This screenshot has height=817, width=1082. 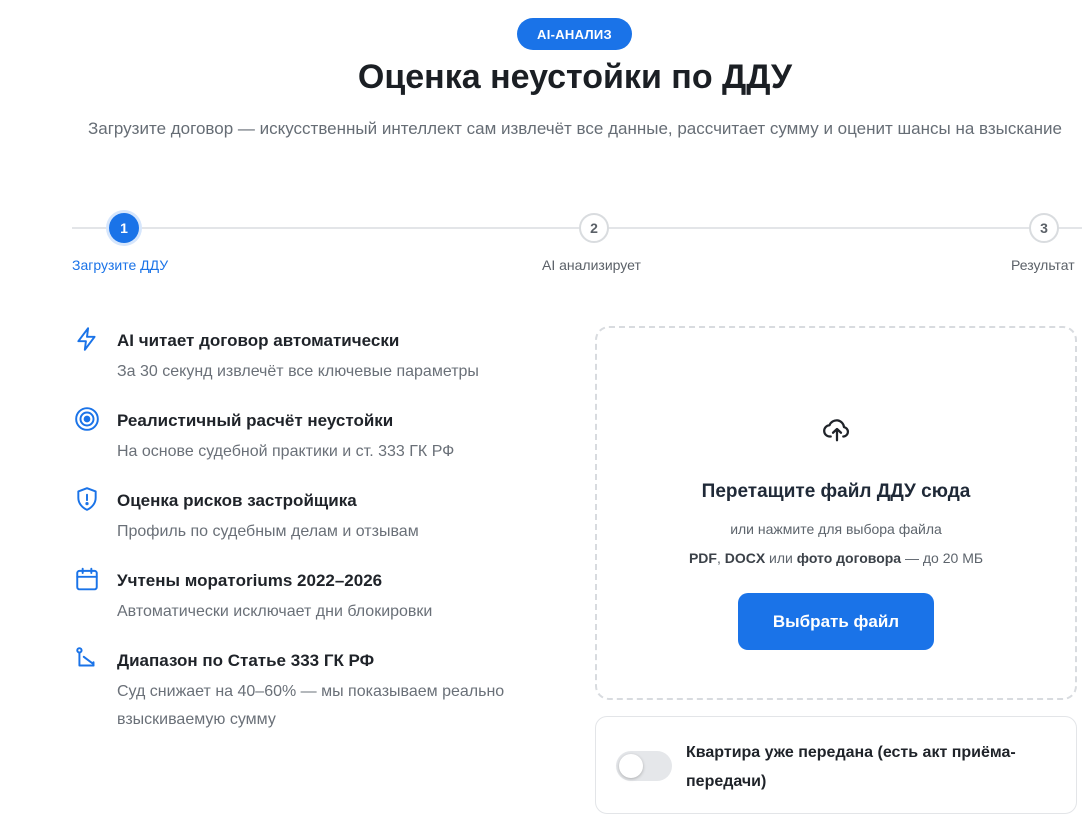 What do you see at coordinates (87, 579) in the screenshot?
I see `calendar-icon` at bounding box center [87, 579].